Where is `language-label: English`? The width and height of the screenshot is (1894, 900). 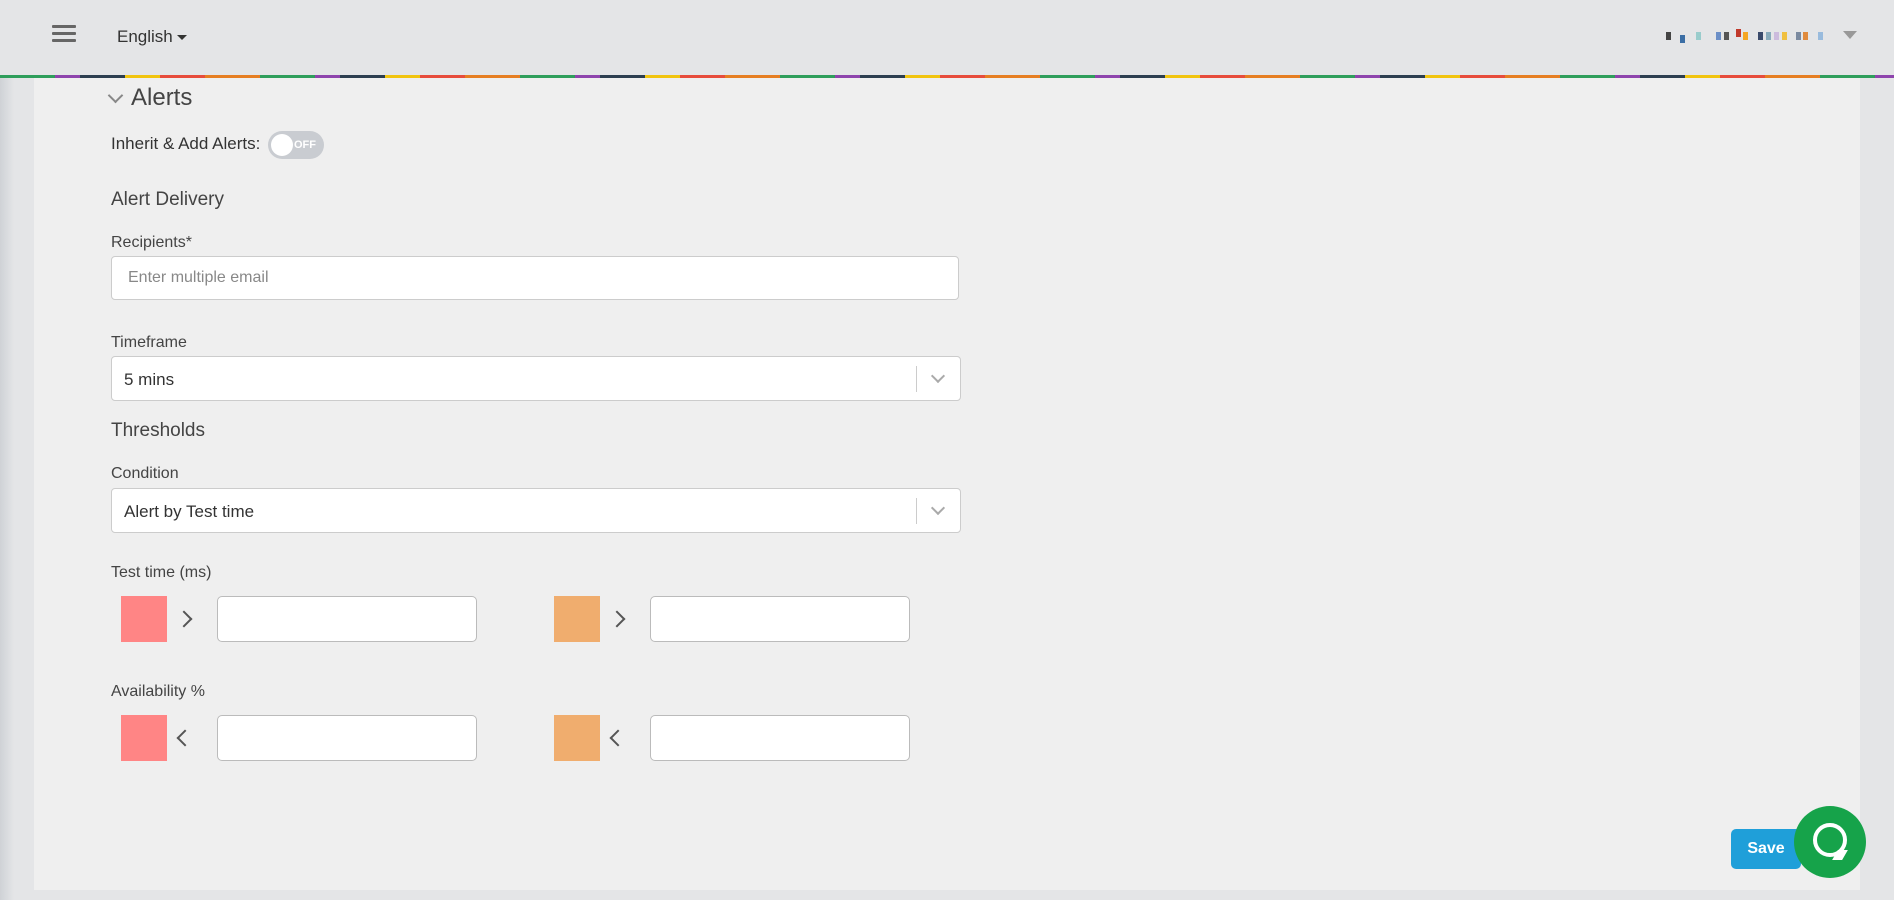
language-label: English is located at coordinates (145, 36).